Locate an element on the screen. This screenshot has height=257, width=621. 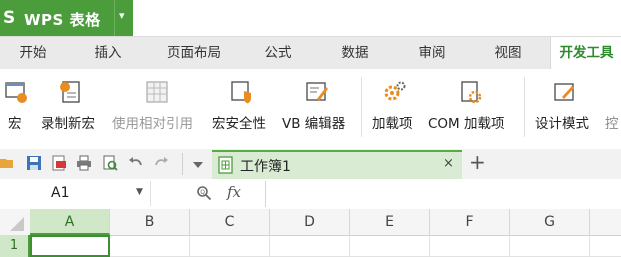
tab-formulas: 公式 is located at coordinates (278, 53).